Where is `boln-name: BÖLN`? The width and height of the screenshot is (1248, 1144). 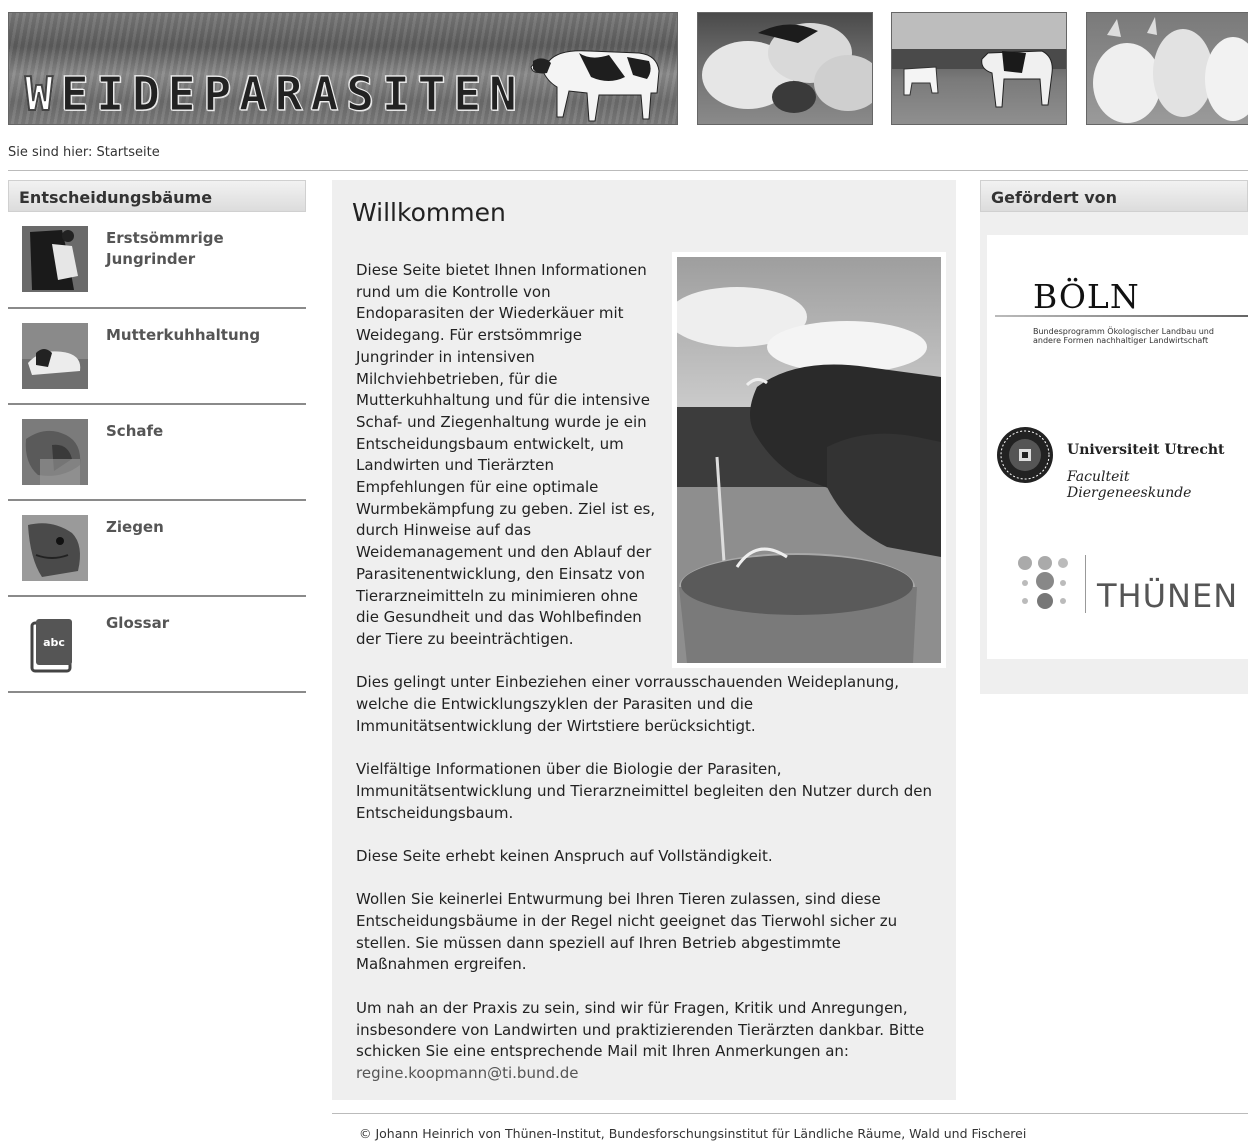
boln-name: BÖLN is located at coordinates (1086, 296).